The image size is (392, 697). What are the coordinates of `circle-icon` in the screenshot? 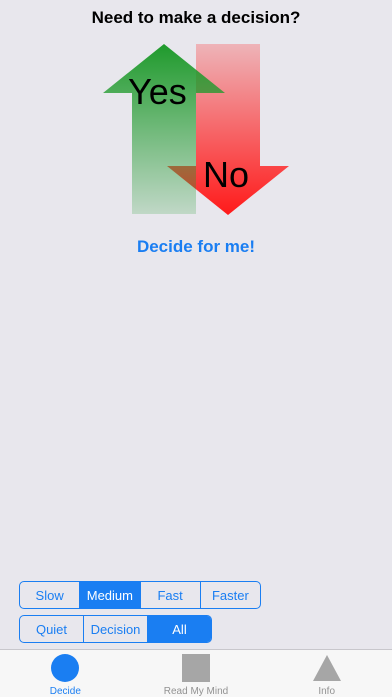 It's located at (65, 668).